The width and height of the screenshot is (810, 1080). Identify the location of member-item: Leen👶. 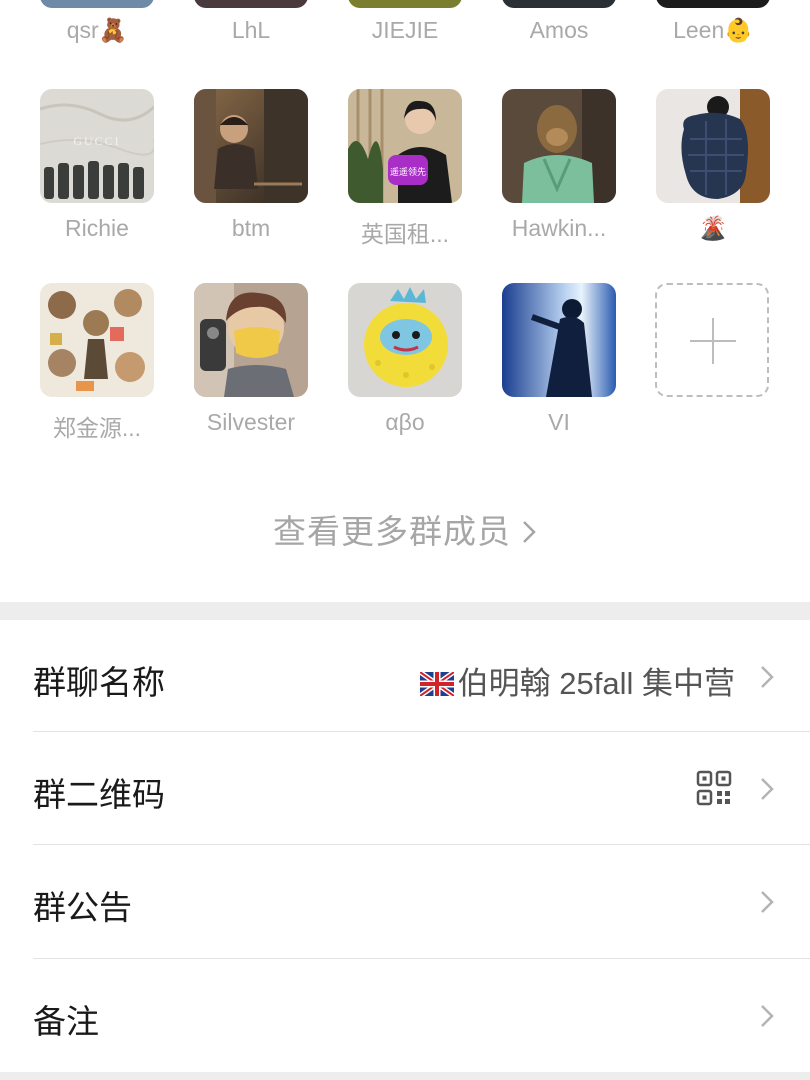
(713, 21).